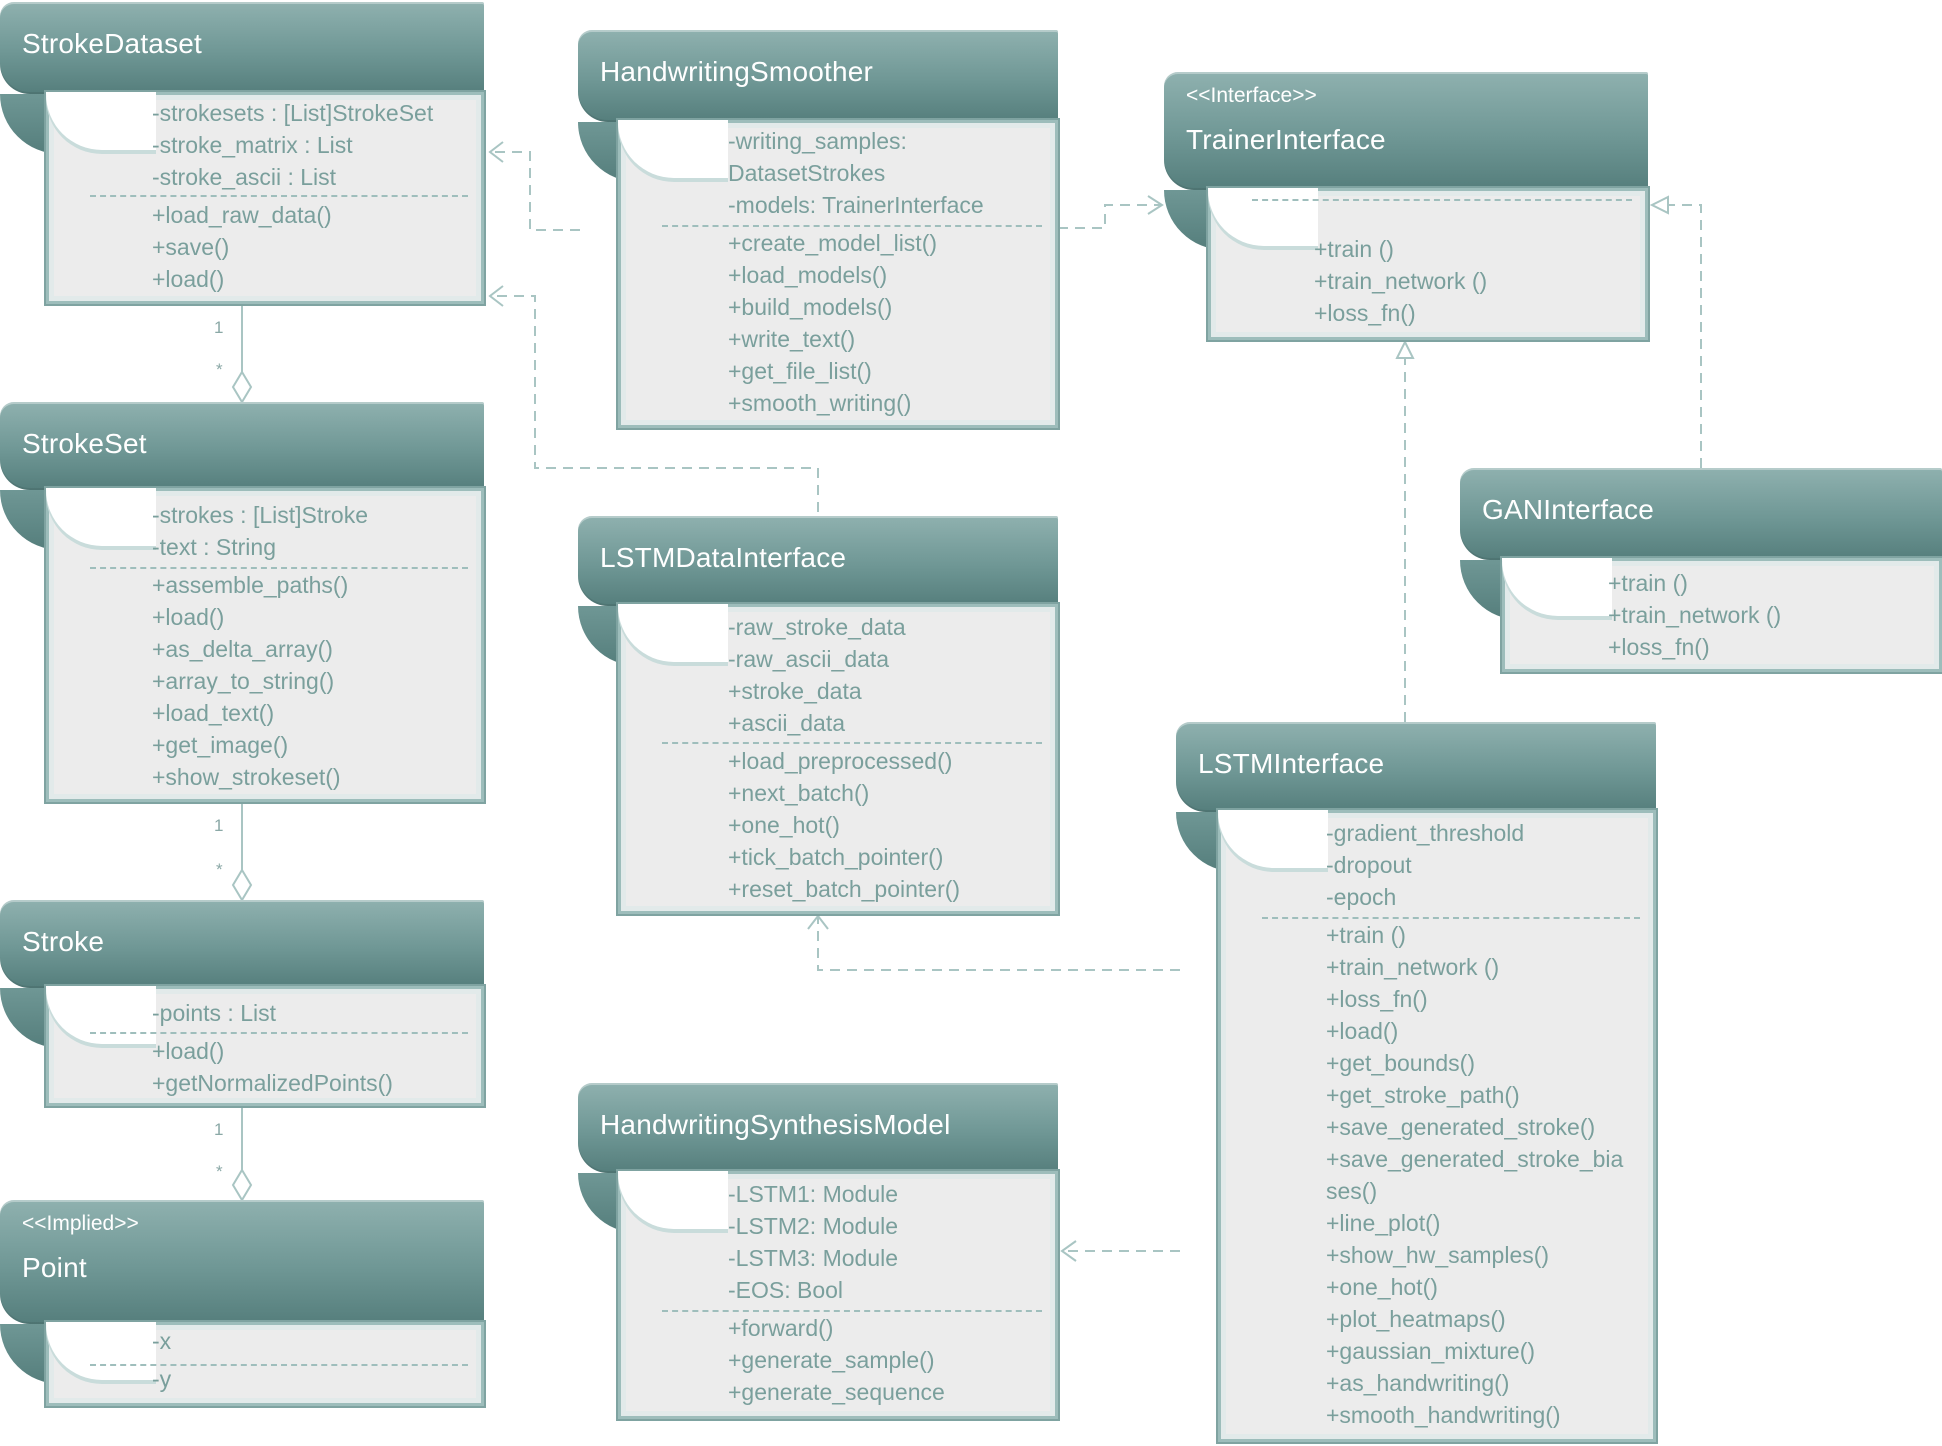 Image resolution: width=1942 pixels, height=1446 pixels. Describe the element at coordinates (293, 113) in the screenshot. I see `class-attribute: -strokesets : [List]StrokeSet` at that location.